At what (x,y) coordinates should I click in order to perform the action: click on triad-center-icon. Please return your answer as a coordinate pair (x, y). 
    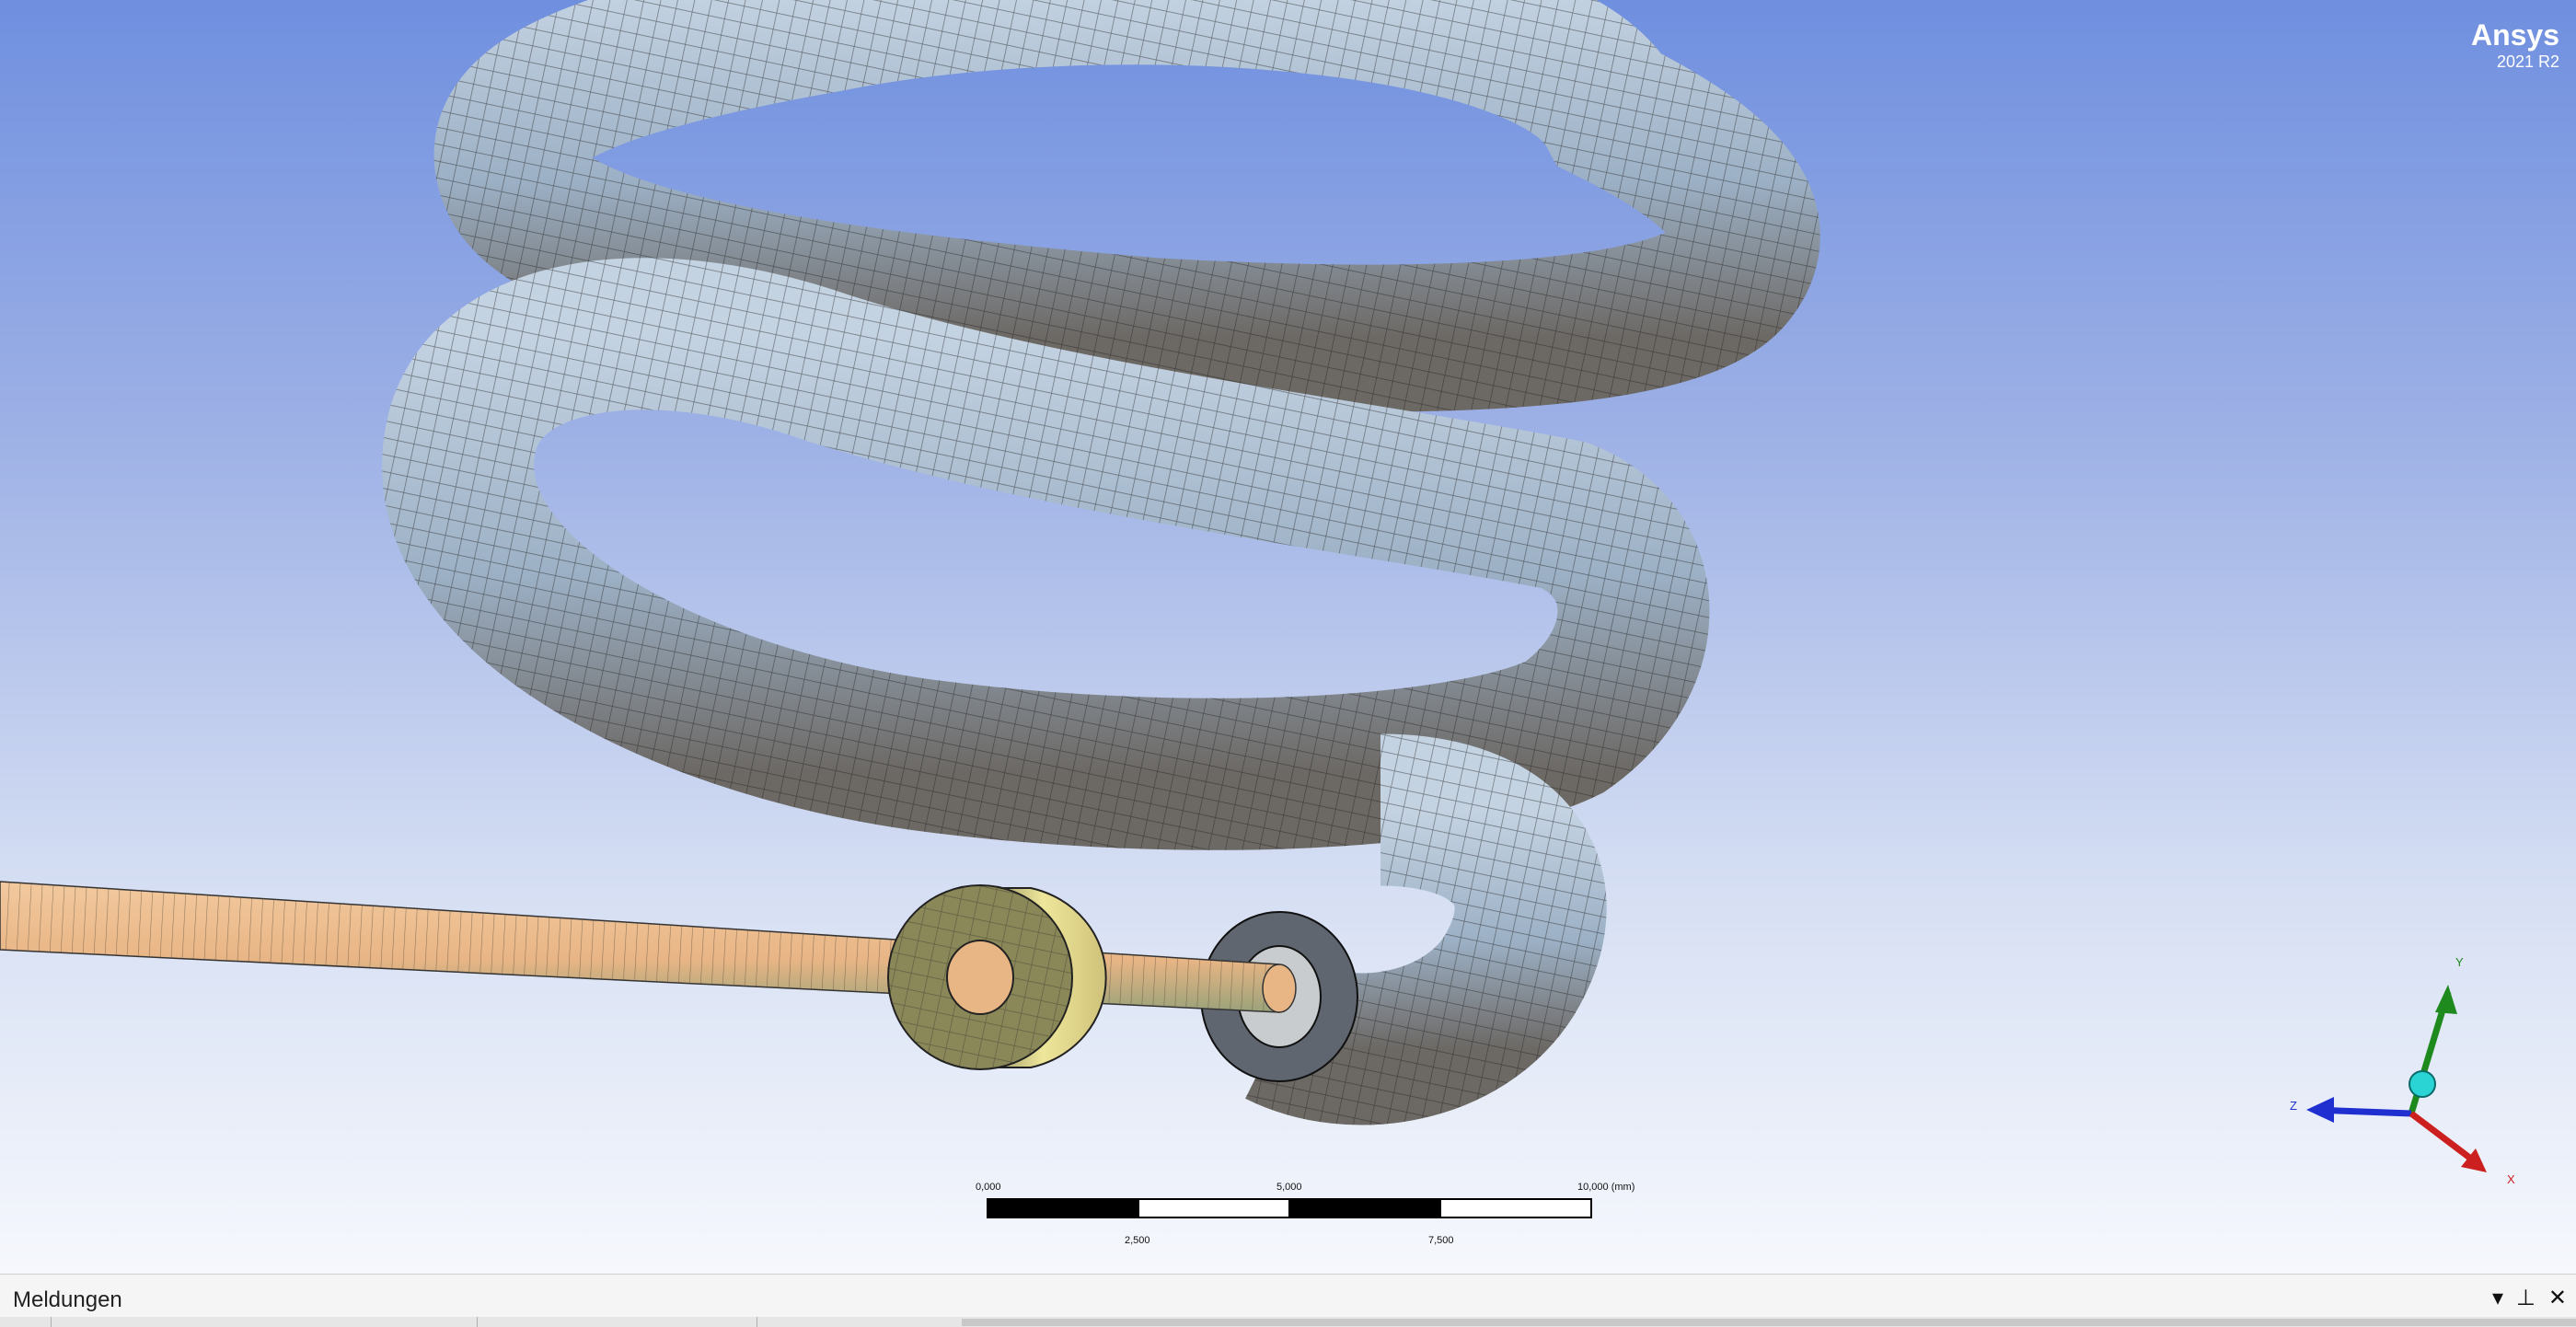
    Looking at the image, I should click on (2423, 1084).